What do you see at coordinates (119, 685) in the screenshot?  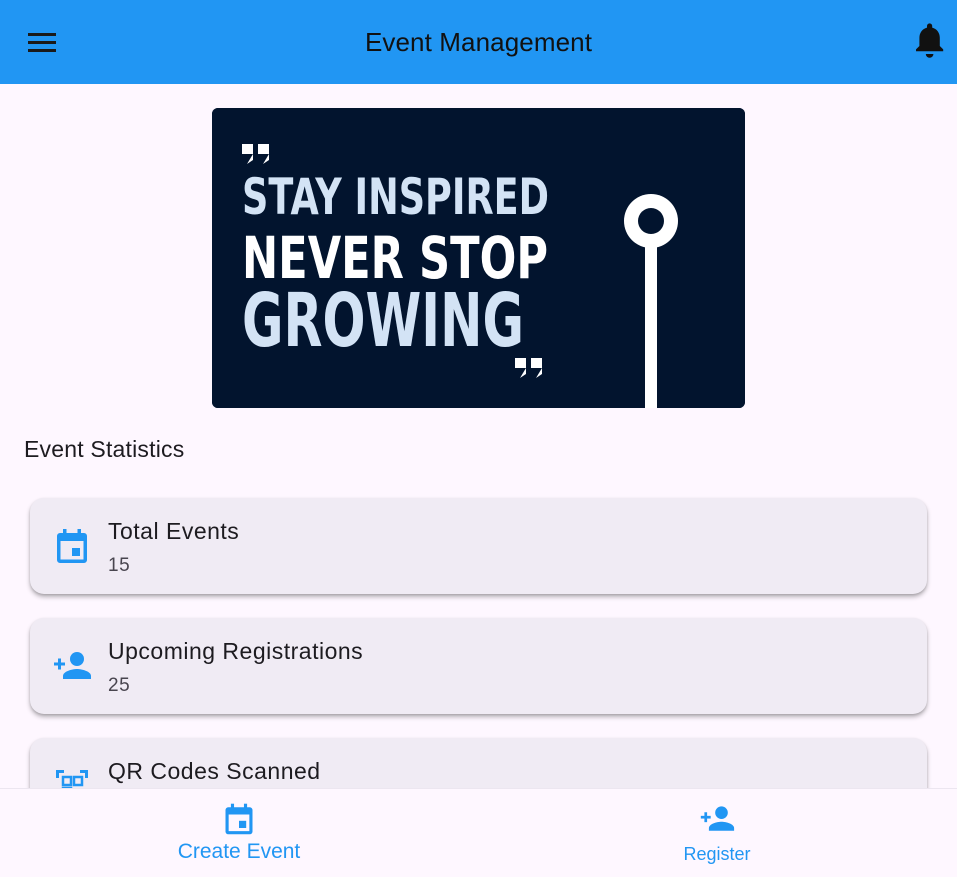 I see `stat-value: 25` at bounding box center [119, 685].